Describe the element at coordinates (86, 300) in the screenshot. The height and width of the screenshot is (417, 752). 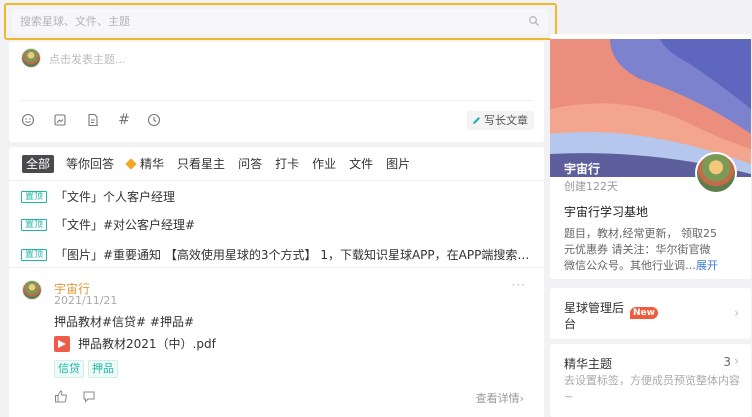
I see `post-date: 2021/11/21` at that location.